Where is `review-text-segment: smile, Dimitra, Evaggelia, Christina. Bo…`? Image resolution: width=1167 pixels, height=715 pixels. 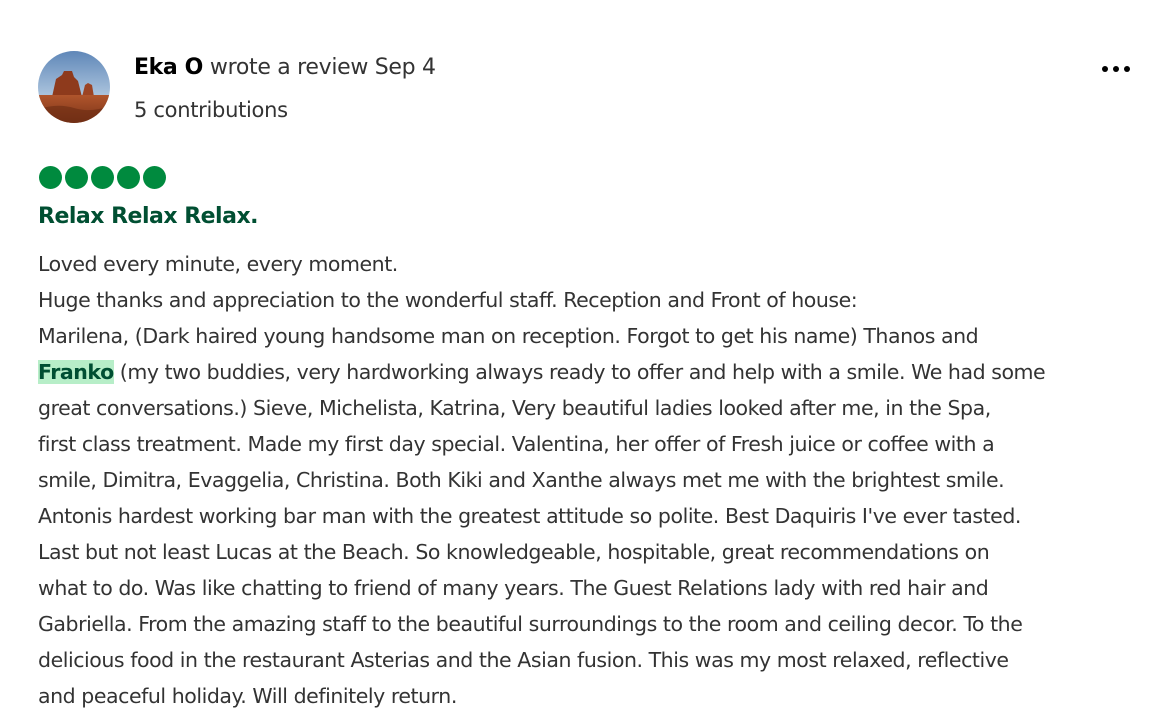 review-text-segment: smile, Dimitra, Evaggelia, Christina. Bo… is located at coordinates (521, 480).